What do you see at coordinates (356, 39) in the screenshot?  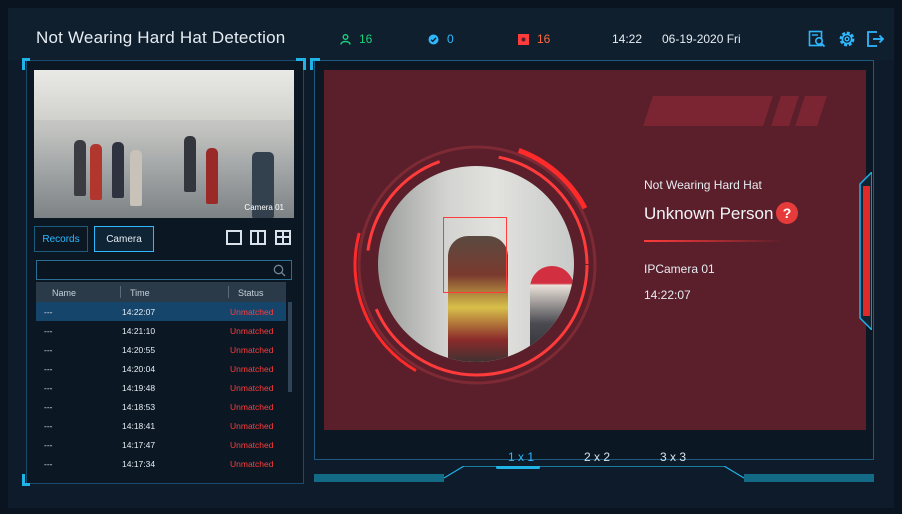 I see `people-count: 16` at bounding box center [356, 39].